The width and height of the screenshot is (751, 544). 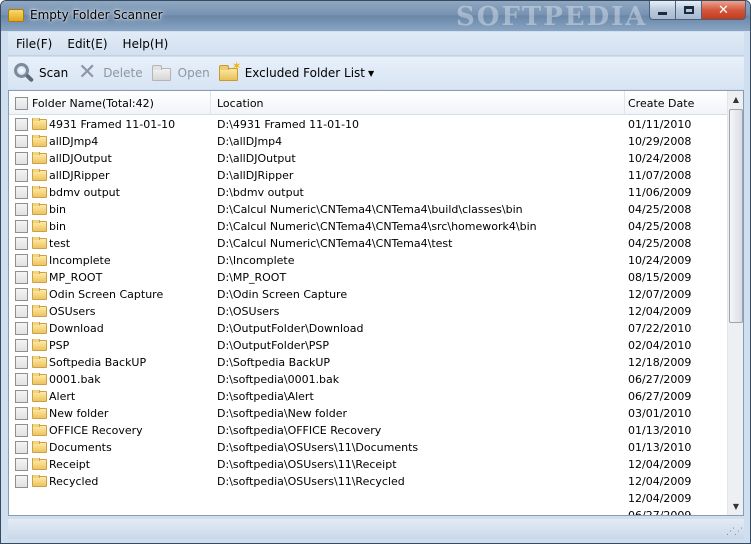 What do you see at coordinates (93, 103) in the screenshot?
I see `column-name-label: Folder Name(Total:42)` at bounding box center [93, 103].